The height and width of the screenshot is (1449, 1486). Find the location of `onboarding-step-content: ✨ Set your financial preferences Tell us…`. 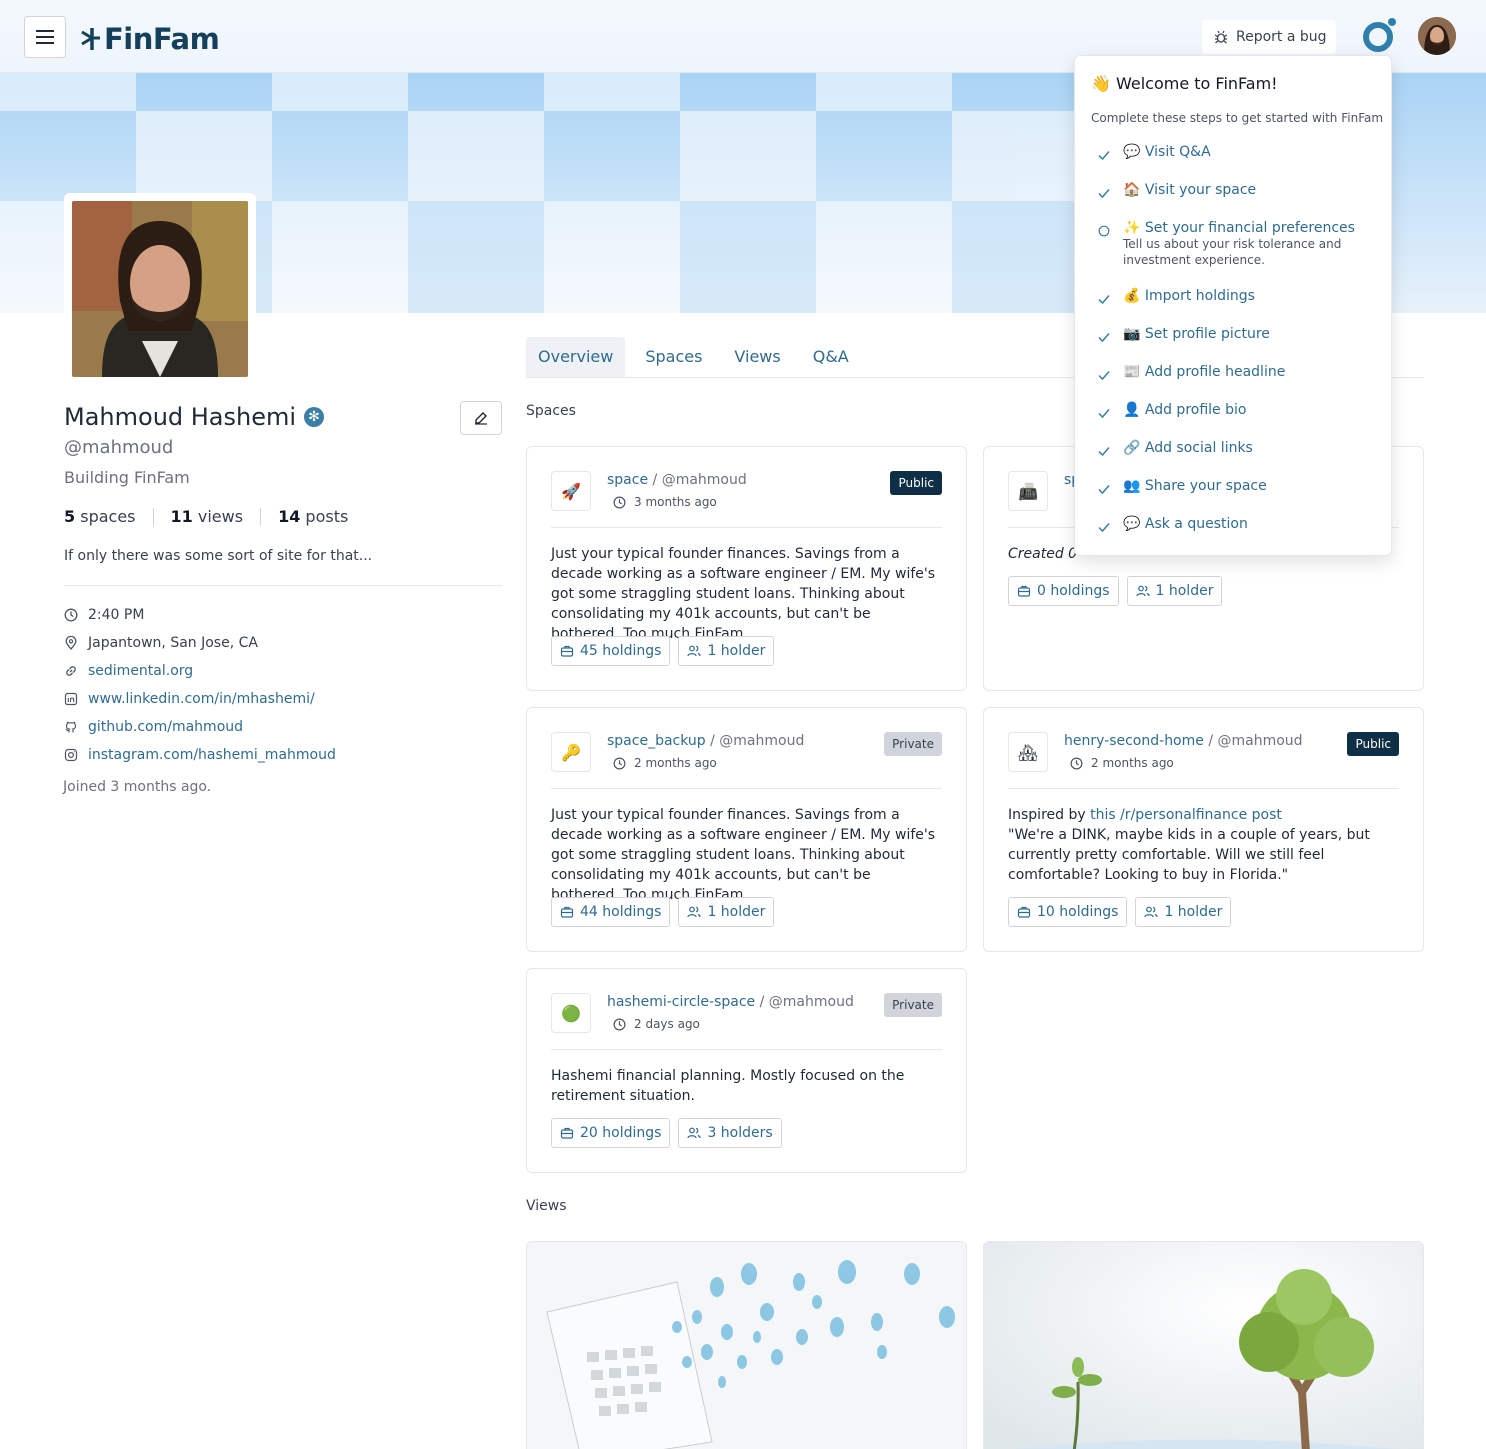

onboarding-step-content: ✨ Set your financial preferences Tell us… is located at coordinates (1239, 244).